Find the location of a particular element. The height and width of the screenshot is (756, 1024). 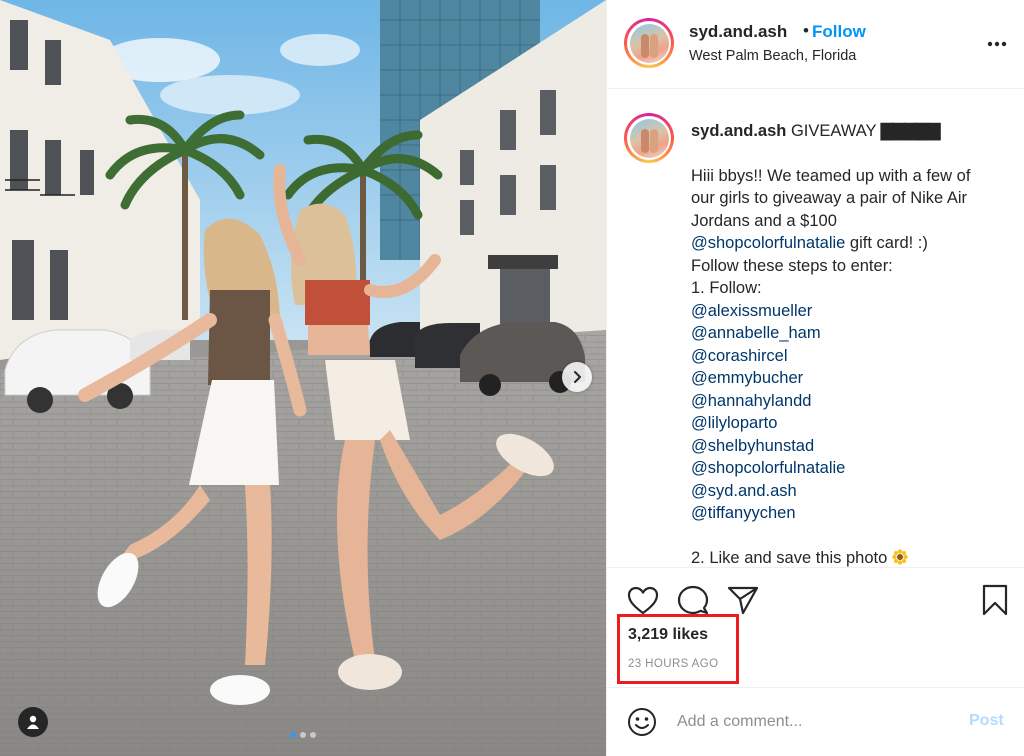

next-arrow-icon is located at coordinates (577, 377).